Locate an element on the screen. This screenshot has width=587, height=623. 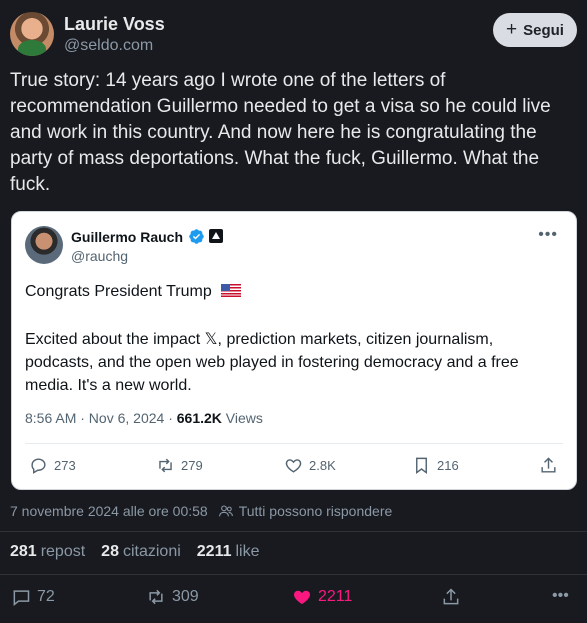
author-name: Laurie Voss is located at coordinates (114, 24).